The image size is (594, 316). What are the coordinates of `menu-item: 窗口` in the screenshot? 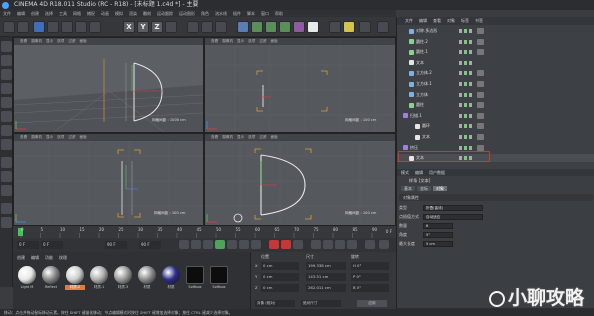 It's located at (265, 13).